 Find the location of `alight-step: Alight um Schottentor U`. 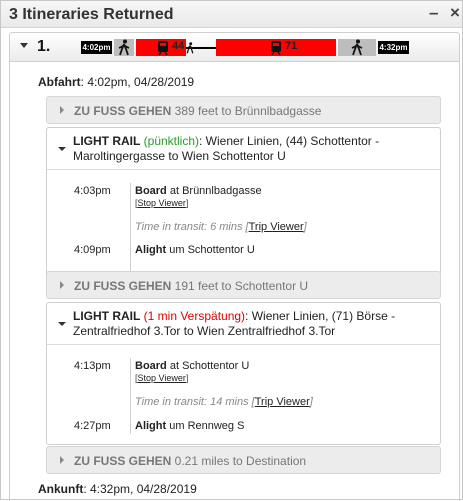

alight-step: Alight um Schottentor U is located at coordinates (195, 250).